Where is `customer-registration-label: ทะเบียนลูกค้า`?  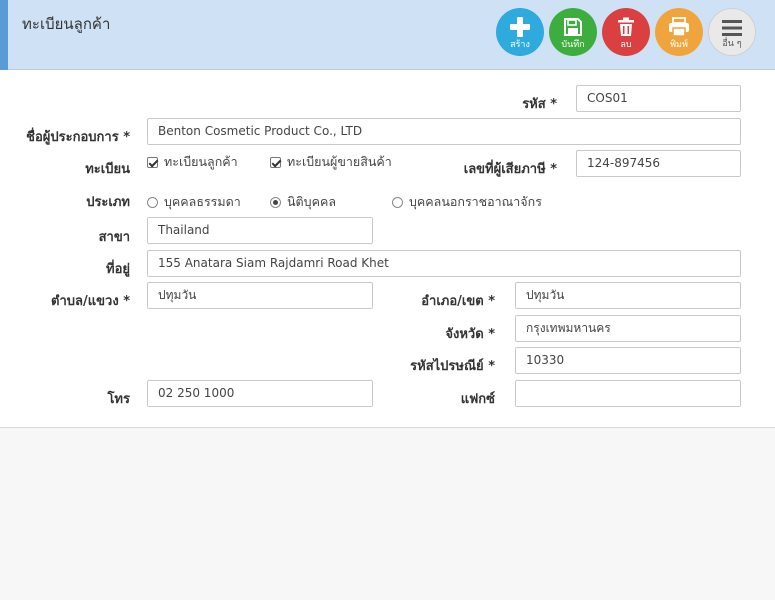 customer-registration-label: ทะเบียนลูกค้า is located at coordinates (201, 161).